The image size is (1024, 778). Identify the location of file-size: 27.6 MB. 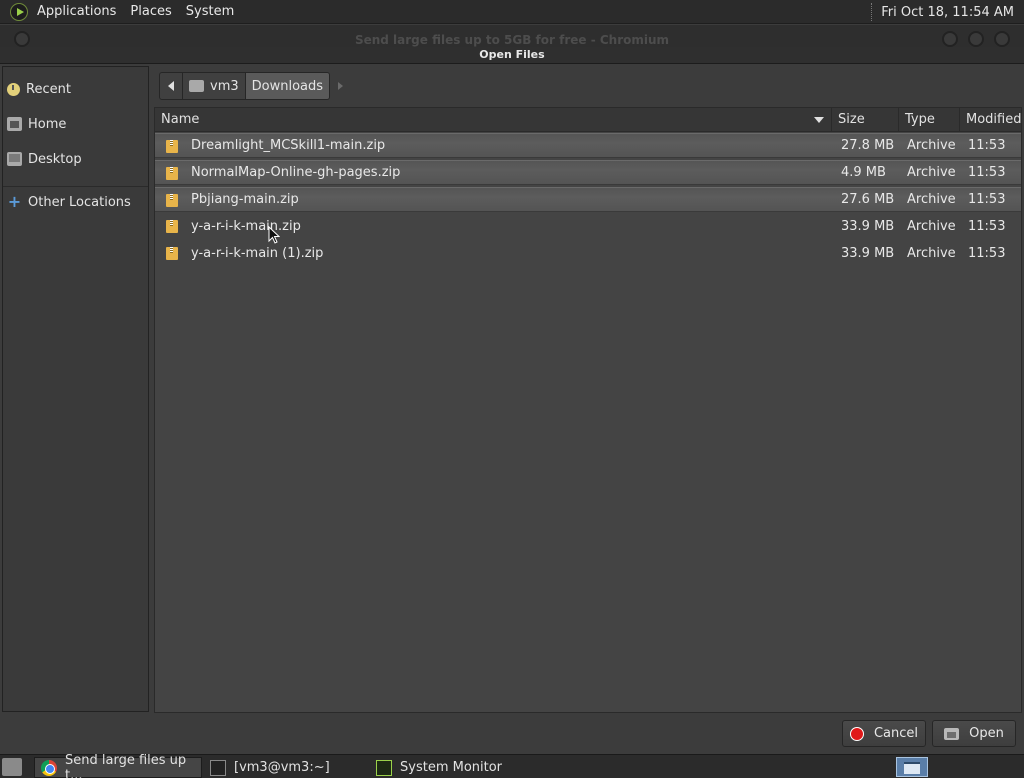
(868, 199).